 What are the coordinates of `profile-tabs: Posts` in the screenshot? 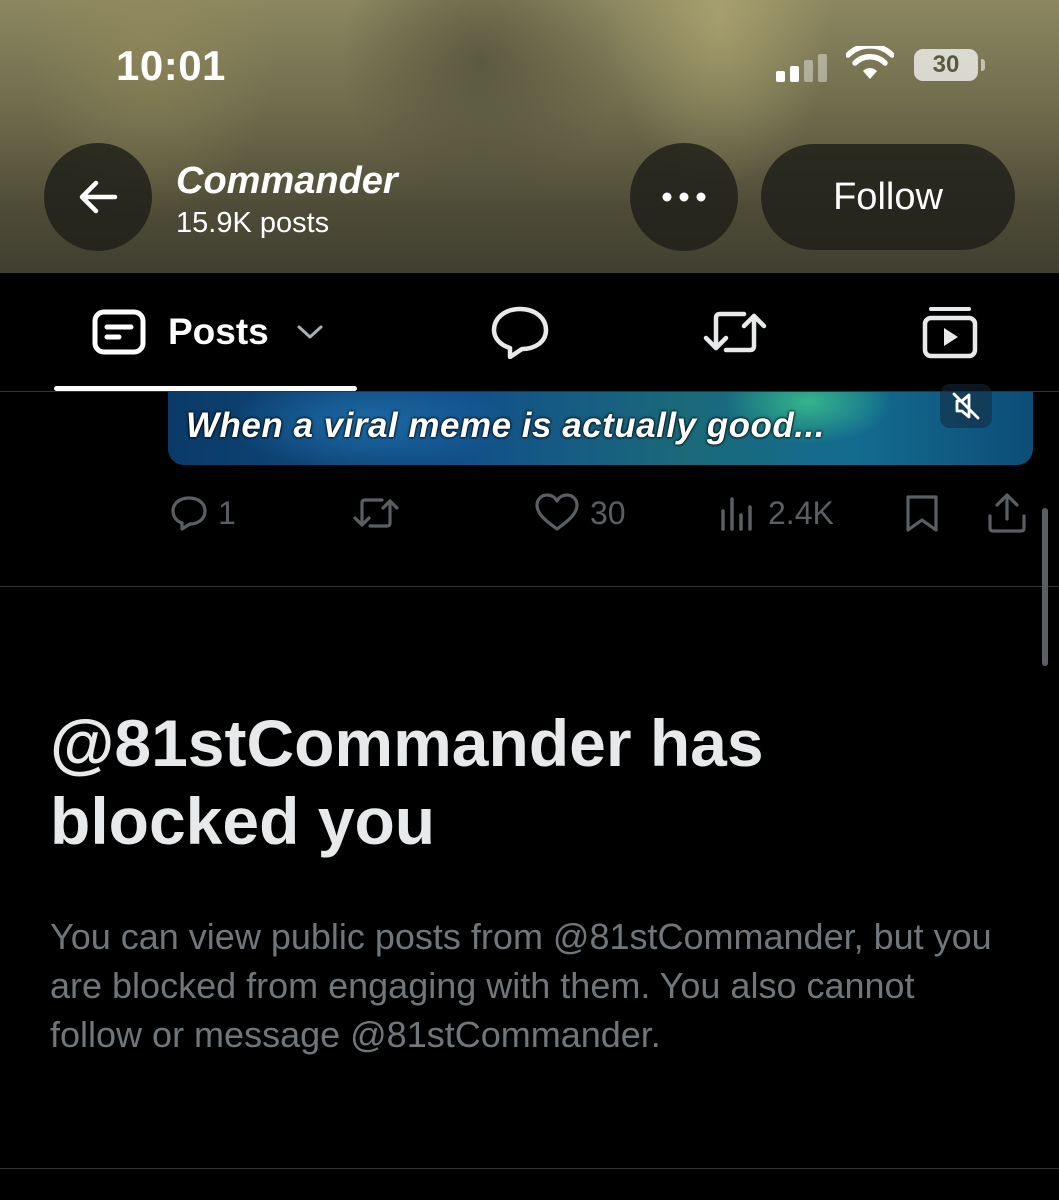 It's located at (529, 332).